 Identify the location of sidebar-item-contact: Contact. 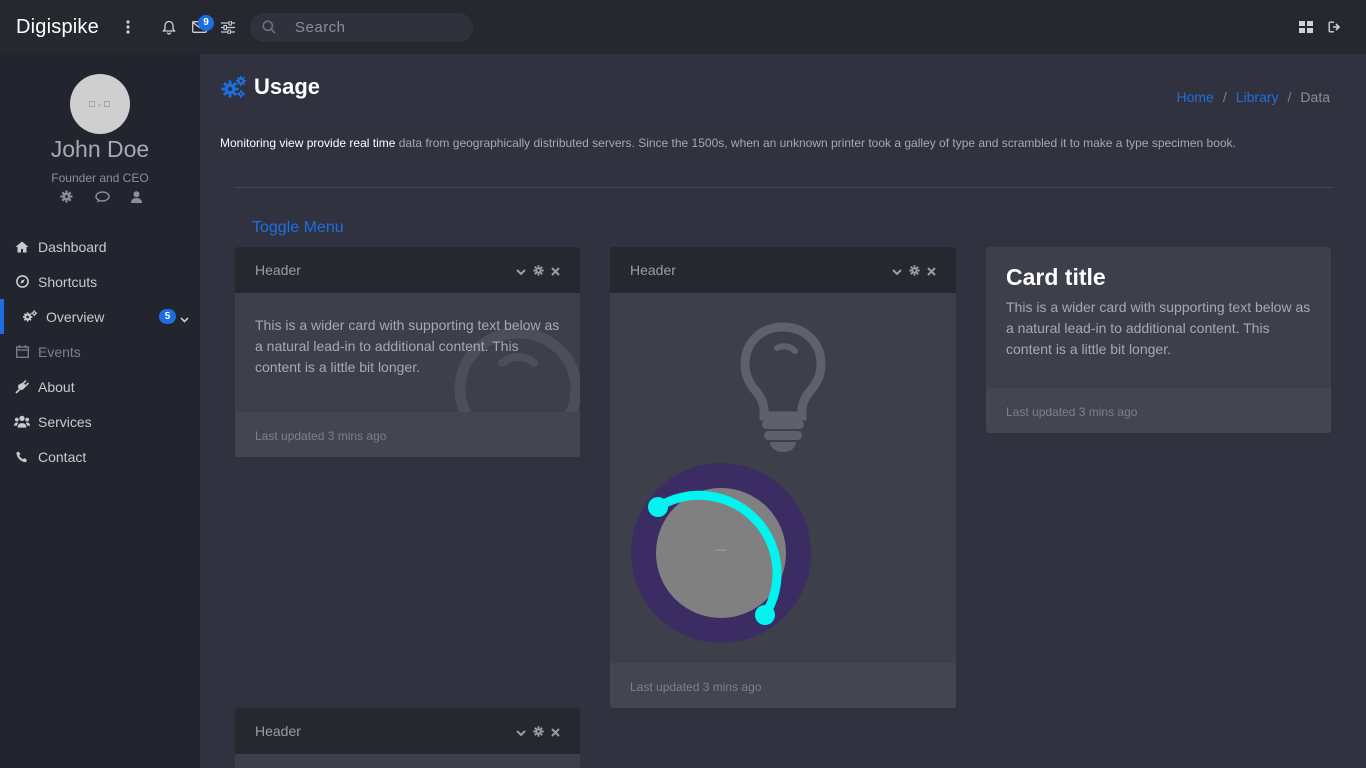
(100, 456).